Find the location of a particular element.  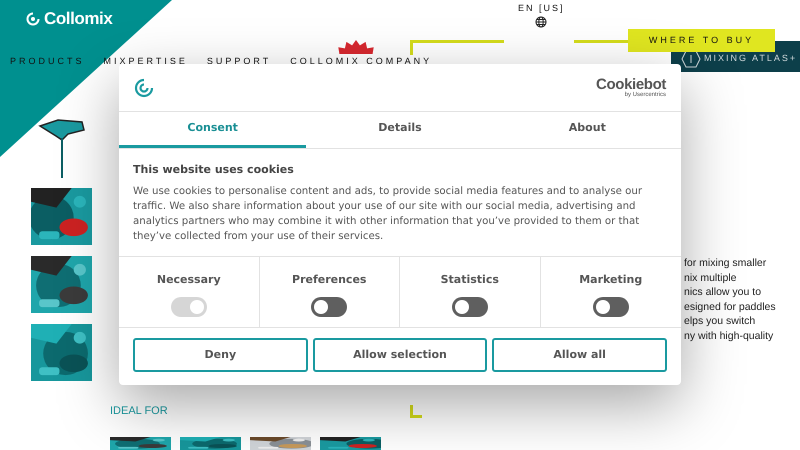

category-label: Necessary is located at coordinates (188, 280).